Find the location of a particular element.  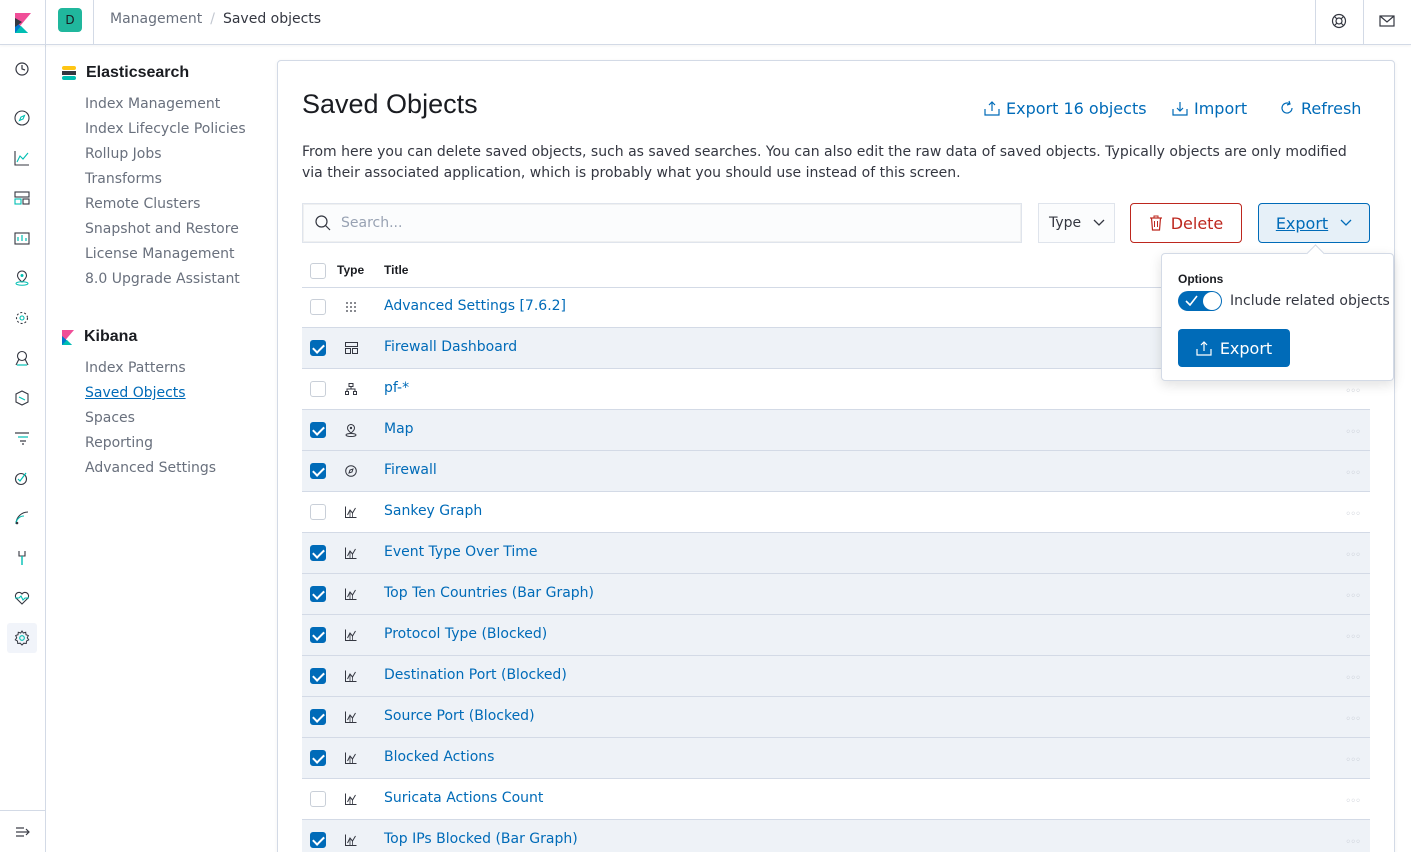

newsfeed-mail-icon is located at coordinates (1387, 21).